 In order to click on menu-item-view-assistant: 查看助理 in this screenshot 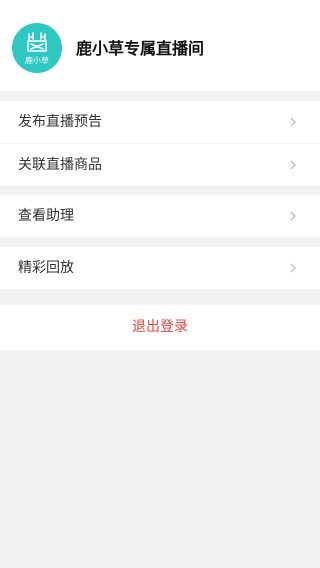, I will do `click(160, 216)`.